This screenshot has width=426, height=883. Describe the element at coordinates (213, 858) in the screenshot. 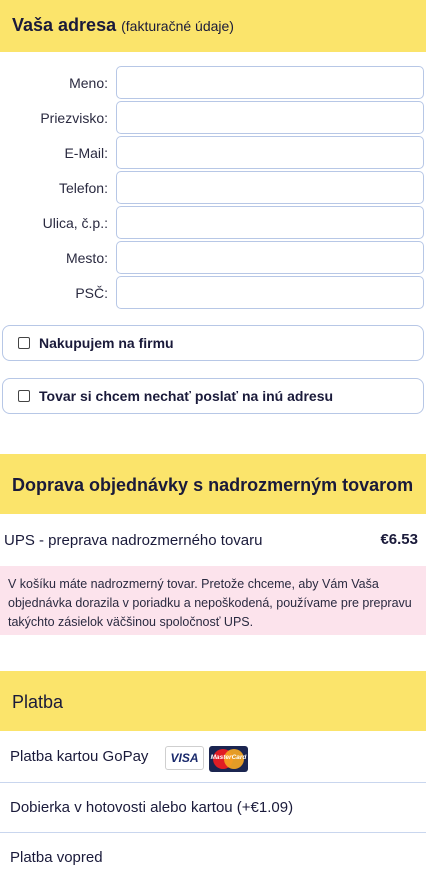

I see `payment-option-prepay: Platba vopred` at that location.